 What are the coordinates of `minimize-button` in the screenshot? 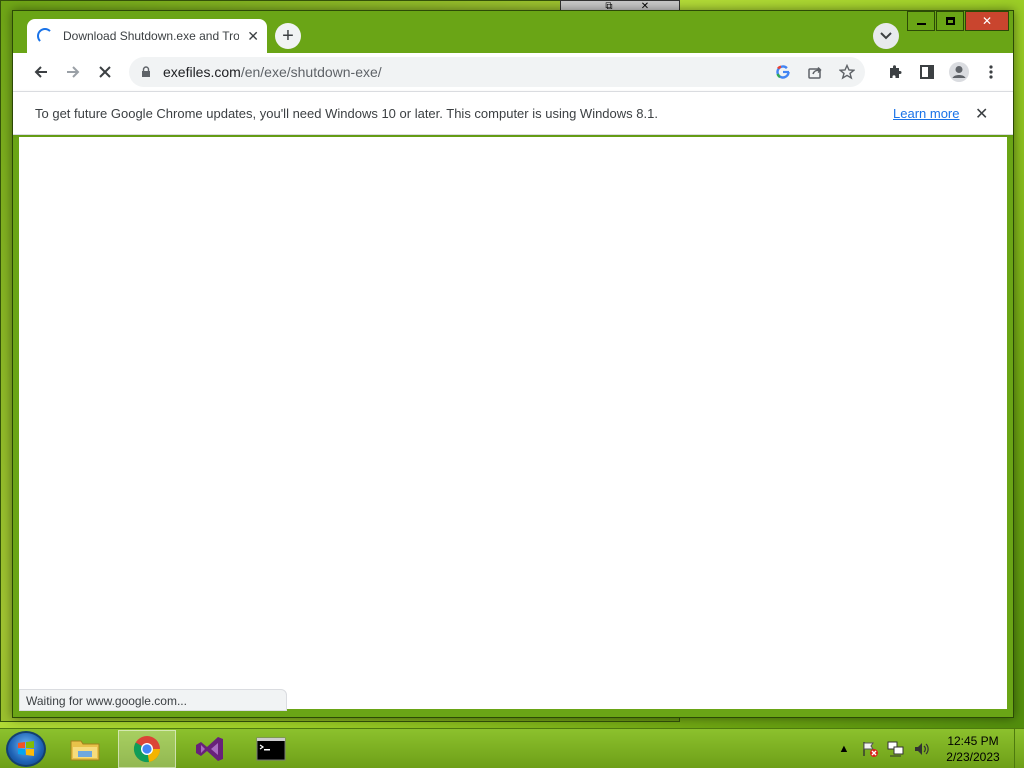 It's located at (921, 21).